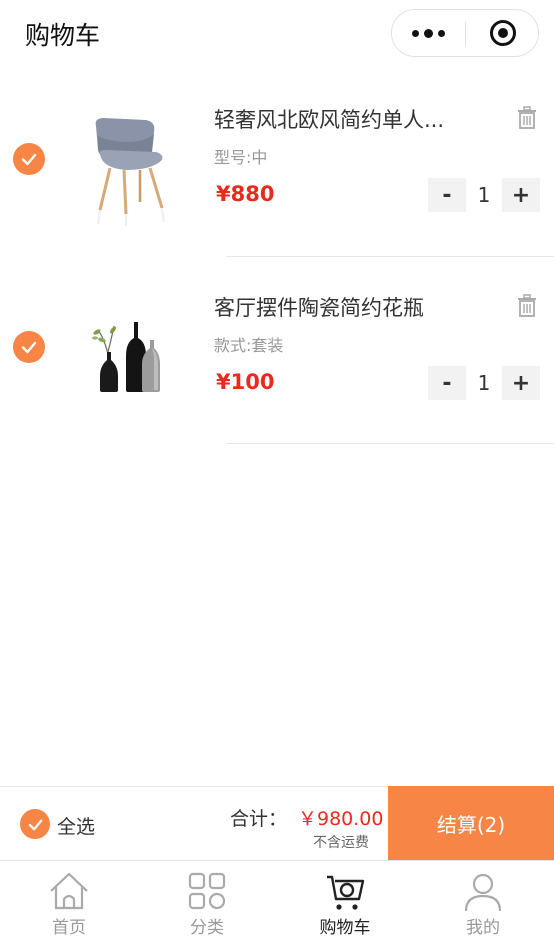 This screenshot has width=554, height=942. Describe the element at coordinates (483, 892) in the screenshot. I see `user-icon` at that location.